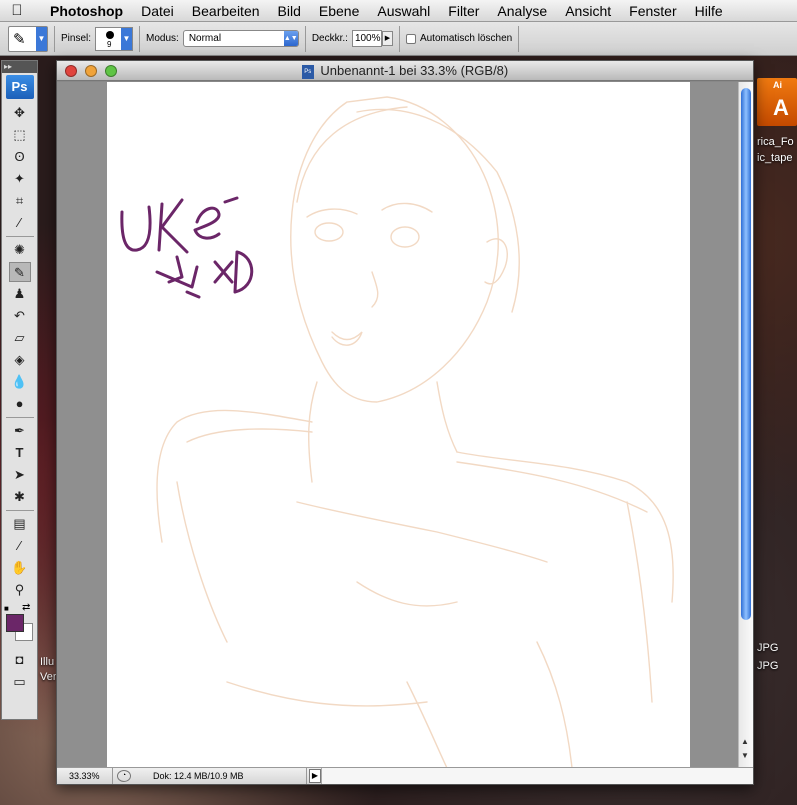  What do you see at coordinates (329, 38) in the screenshot?
I see `opacity-label: Deckkr.:` at bounding box center [329, 38].